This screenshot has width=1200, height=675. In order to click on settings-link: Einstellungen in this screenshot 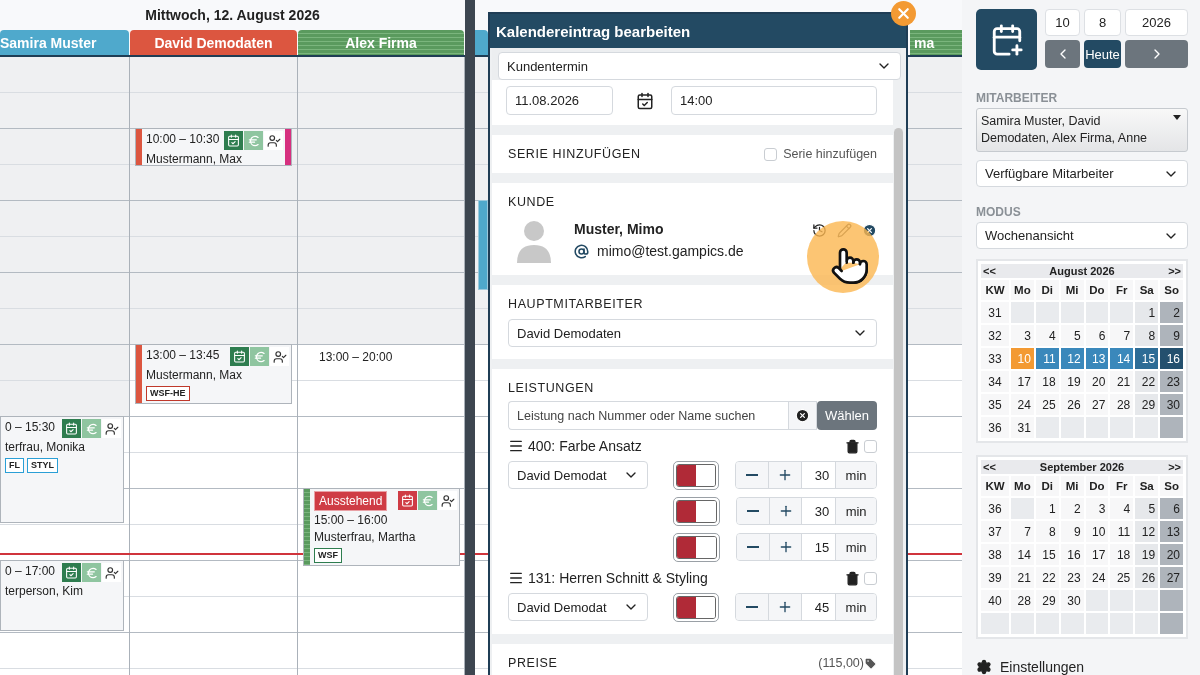, I will do `click(1042, 667)`.